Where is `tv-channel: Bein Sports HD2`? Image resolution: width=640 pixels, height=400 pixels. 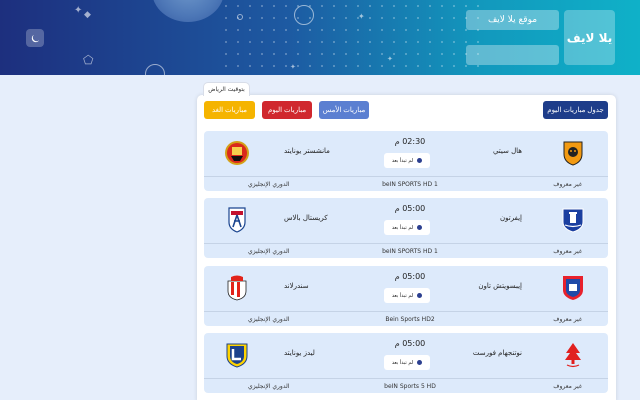 tv-channel: Bein Sports HD2 is located at coordinates (410, 319).